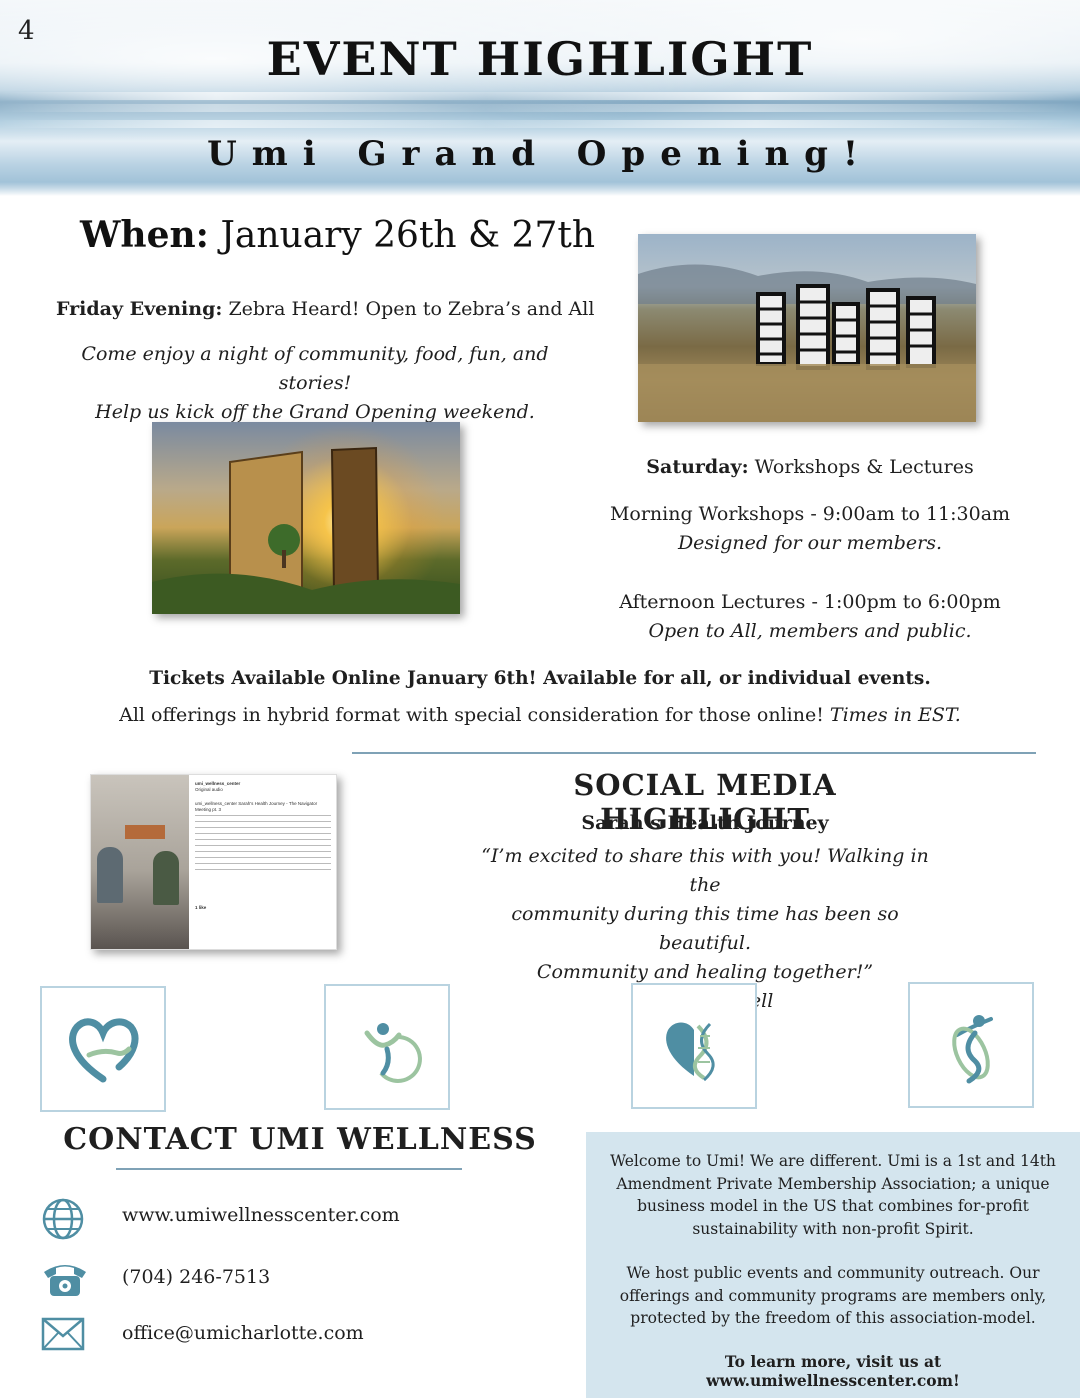 The width and height of the screenshot is (1080, 1398). Describe the element at coordinates (300, 1139) in the screenshot. I see `contact-section-title: CONTACT UMI WELLNESS` at that location.